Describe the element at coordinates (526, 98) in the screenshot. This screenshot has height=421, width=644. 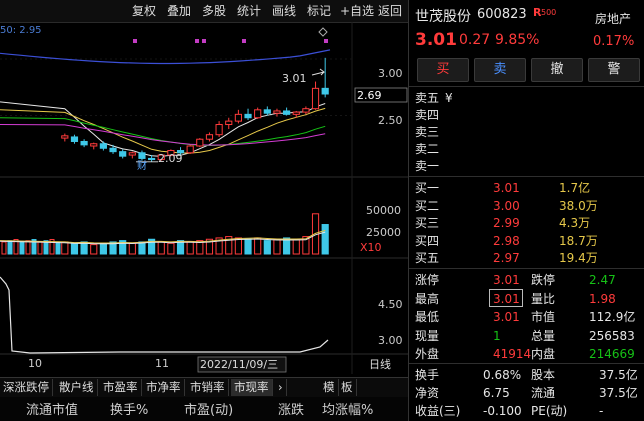
I see `ask-row: 卖五 ¥` at that location.